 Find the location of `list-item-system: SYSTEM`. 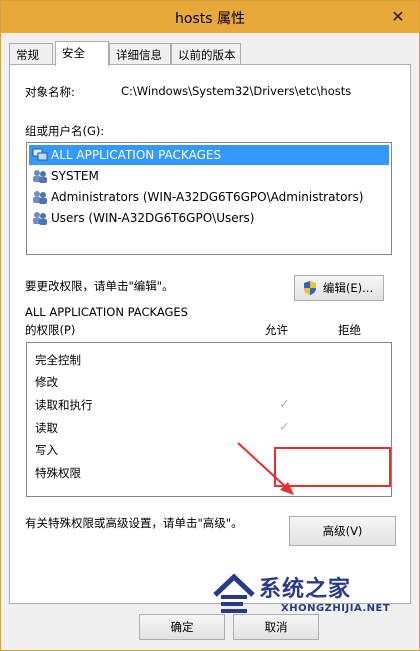

list-item-system: SYSTEM is located at coordinates (209, 176).